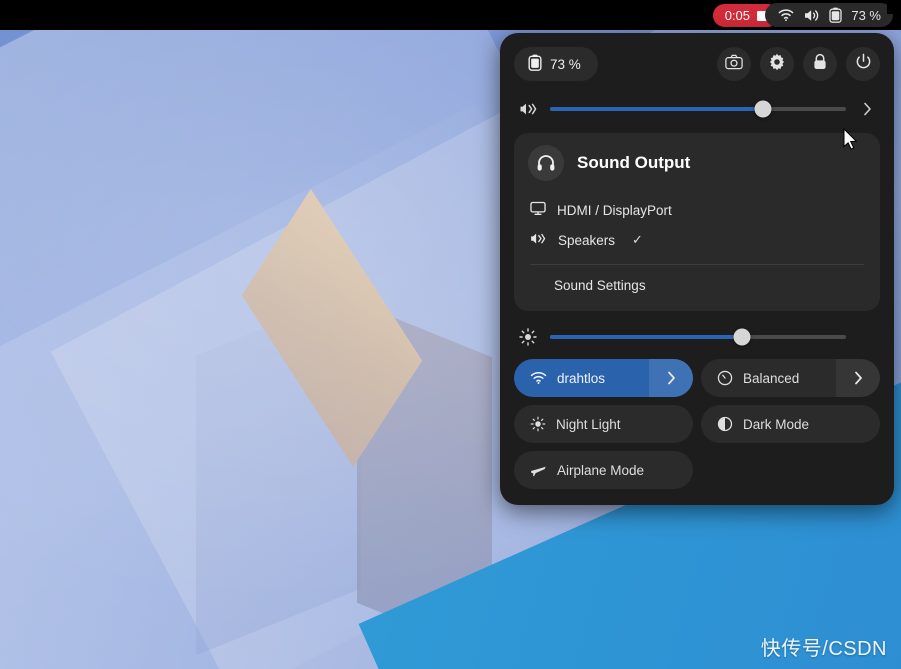 The image size is (901, 669). I want to click on night-light-toggle: Night Light, so click(603, 424).